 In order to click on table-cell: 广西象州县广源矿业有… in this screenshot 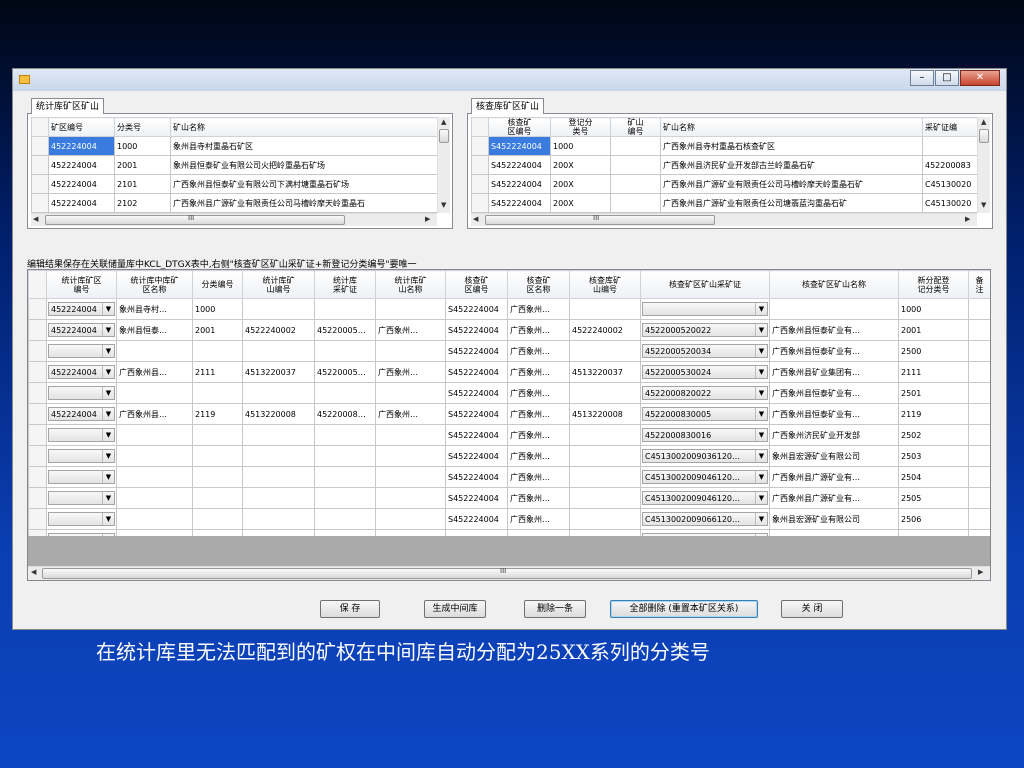, I will do `click(834, 477)`.